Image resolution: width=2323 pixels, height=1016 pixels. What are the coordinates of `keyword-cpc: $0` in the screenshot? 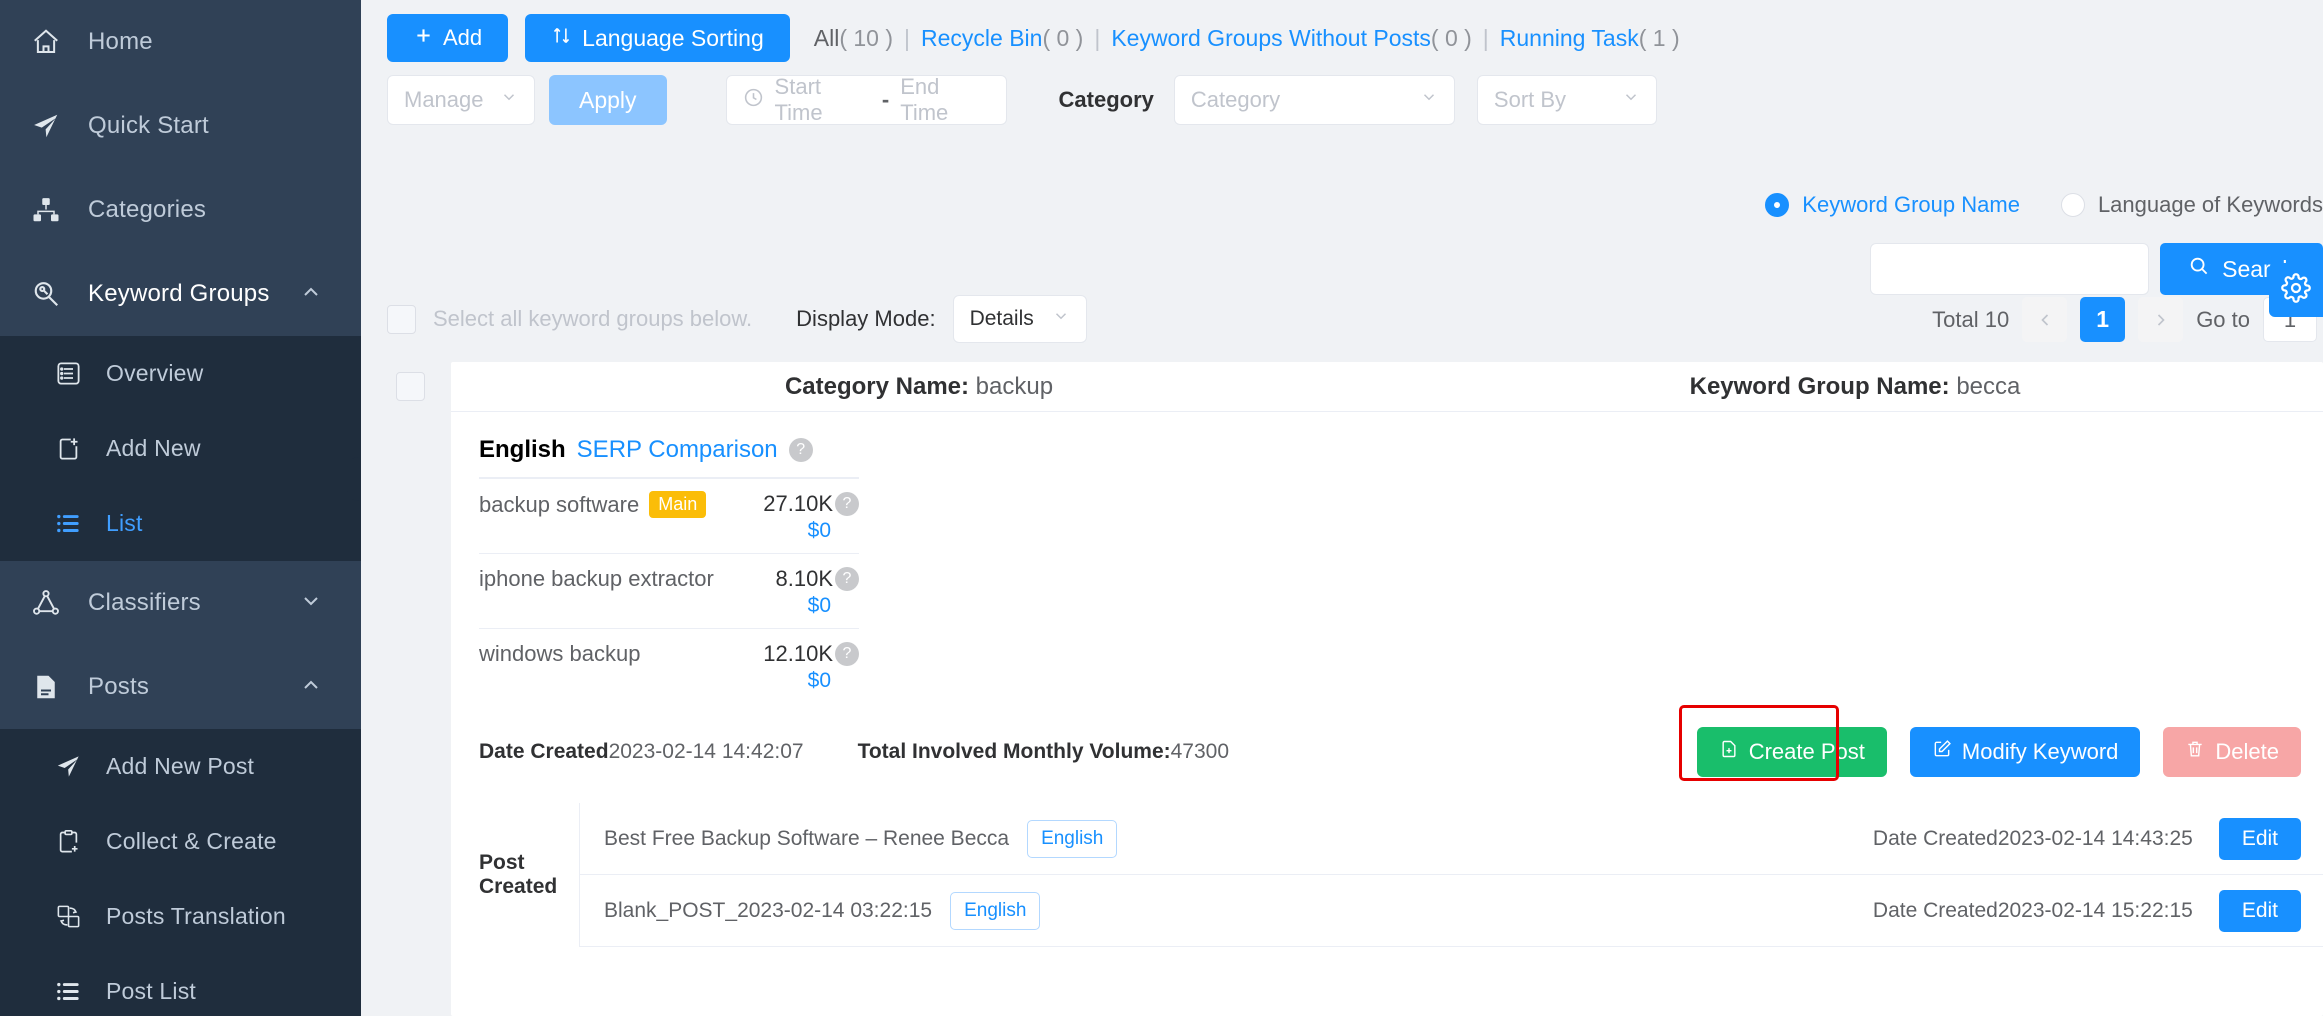 It's located at (819, 680).